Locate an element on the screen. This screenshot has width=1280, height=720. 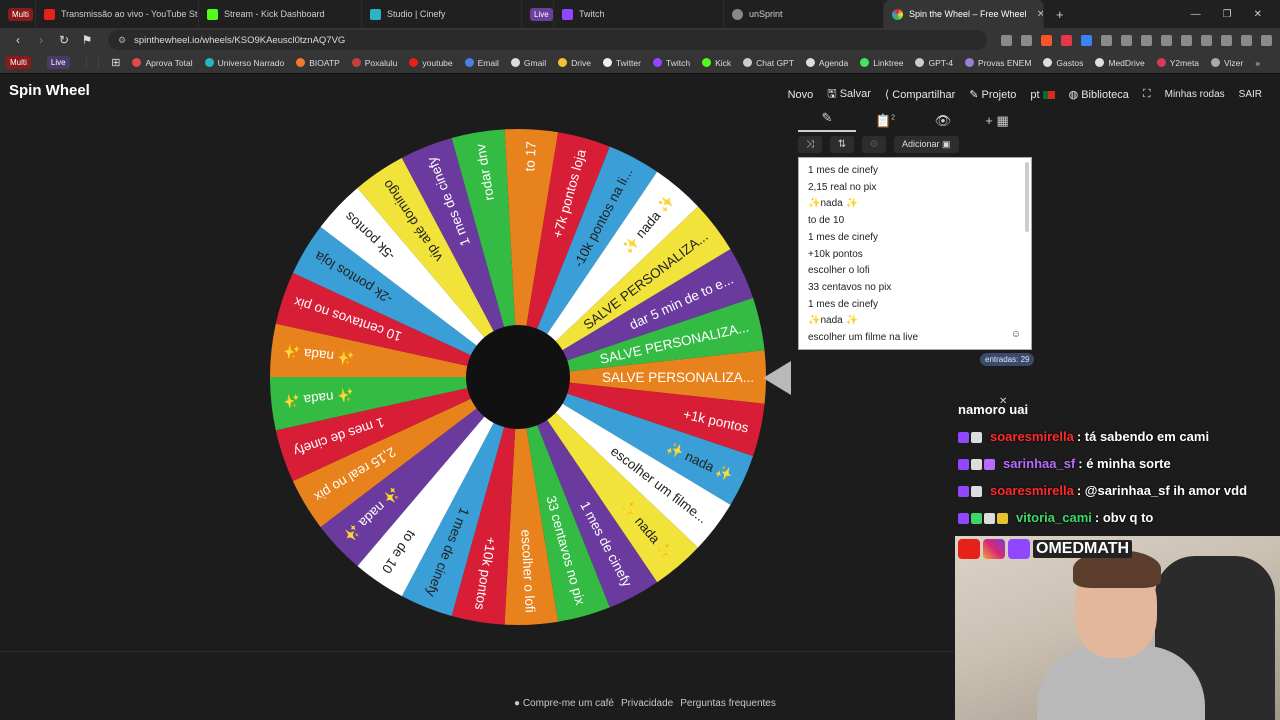
entry-line: escolher um filme na live is located at coordinates (863, 338).